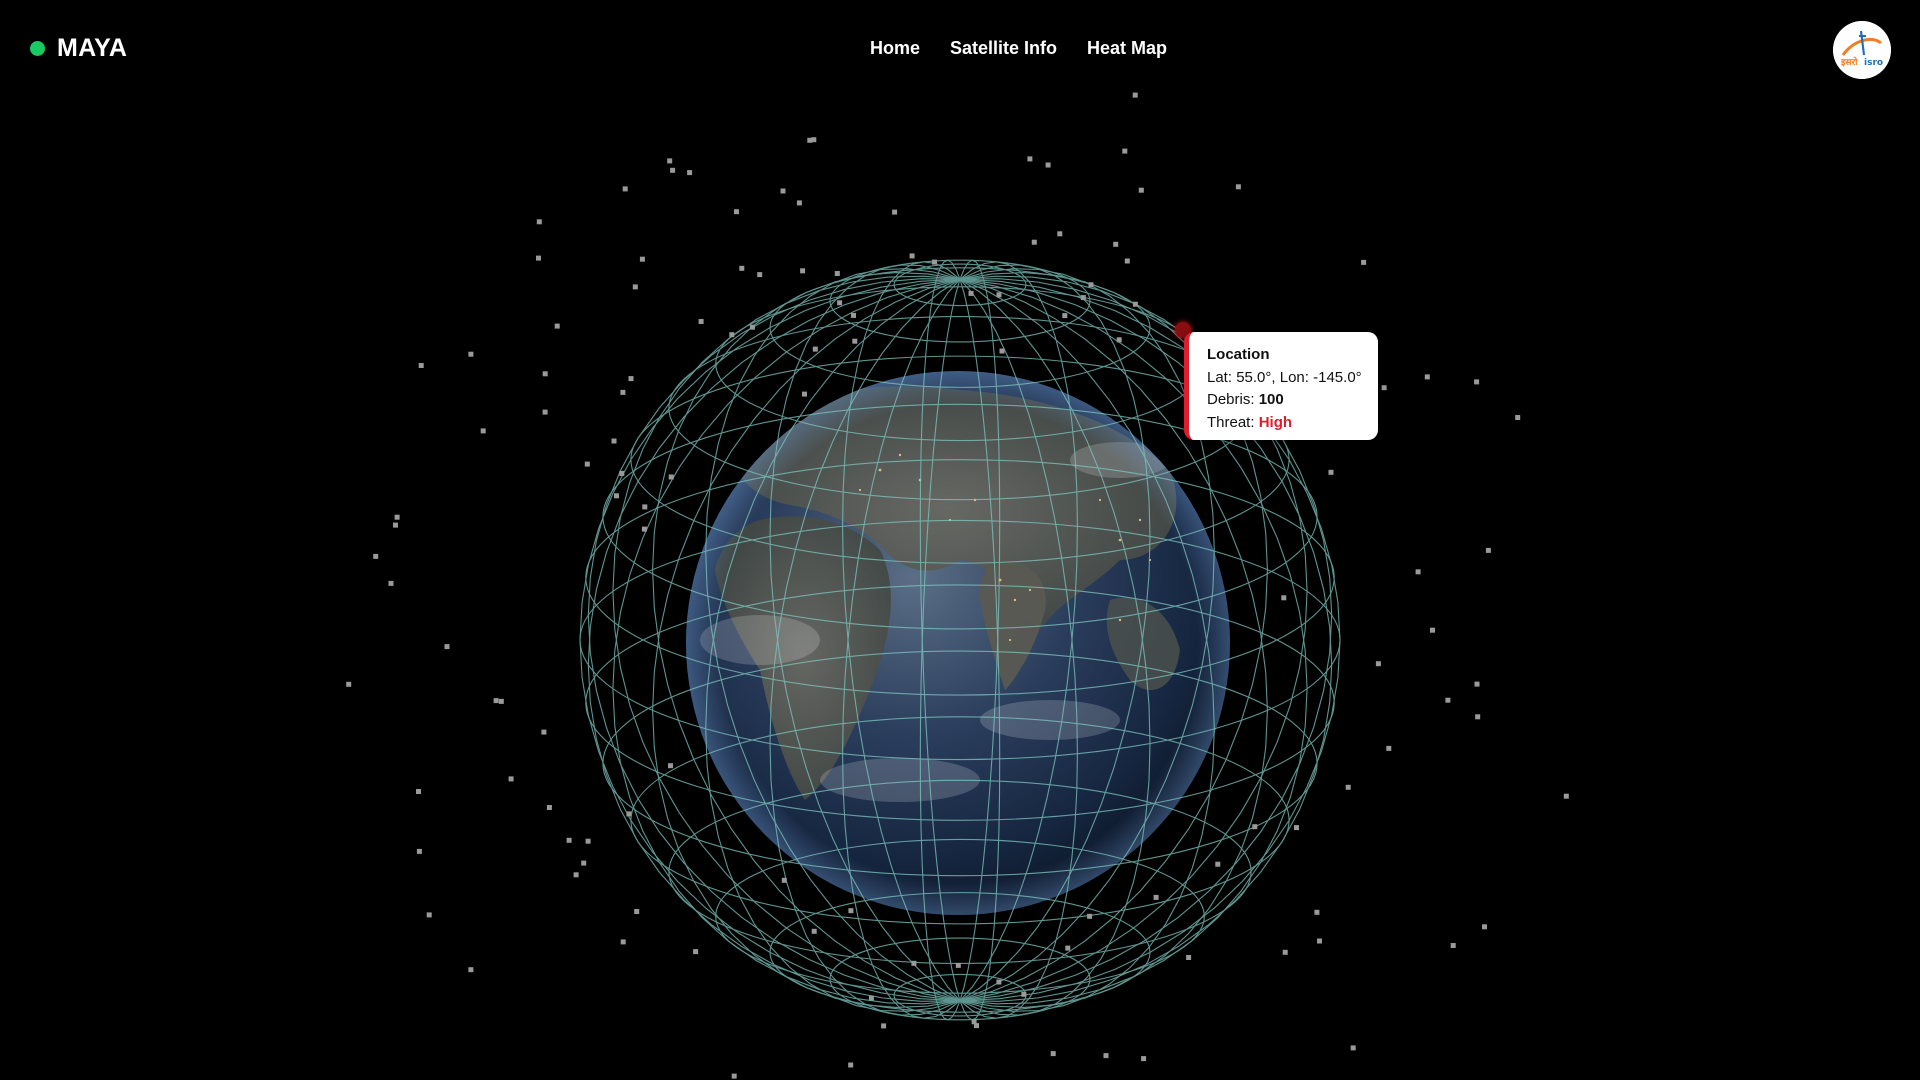 The width and height of the screenshot is (1920, 1080). I want to click on nav-heat-map: Heat Map, so click(1127, 48).